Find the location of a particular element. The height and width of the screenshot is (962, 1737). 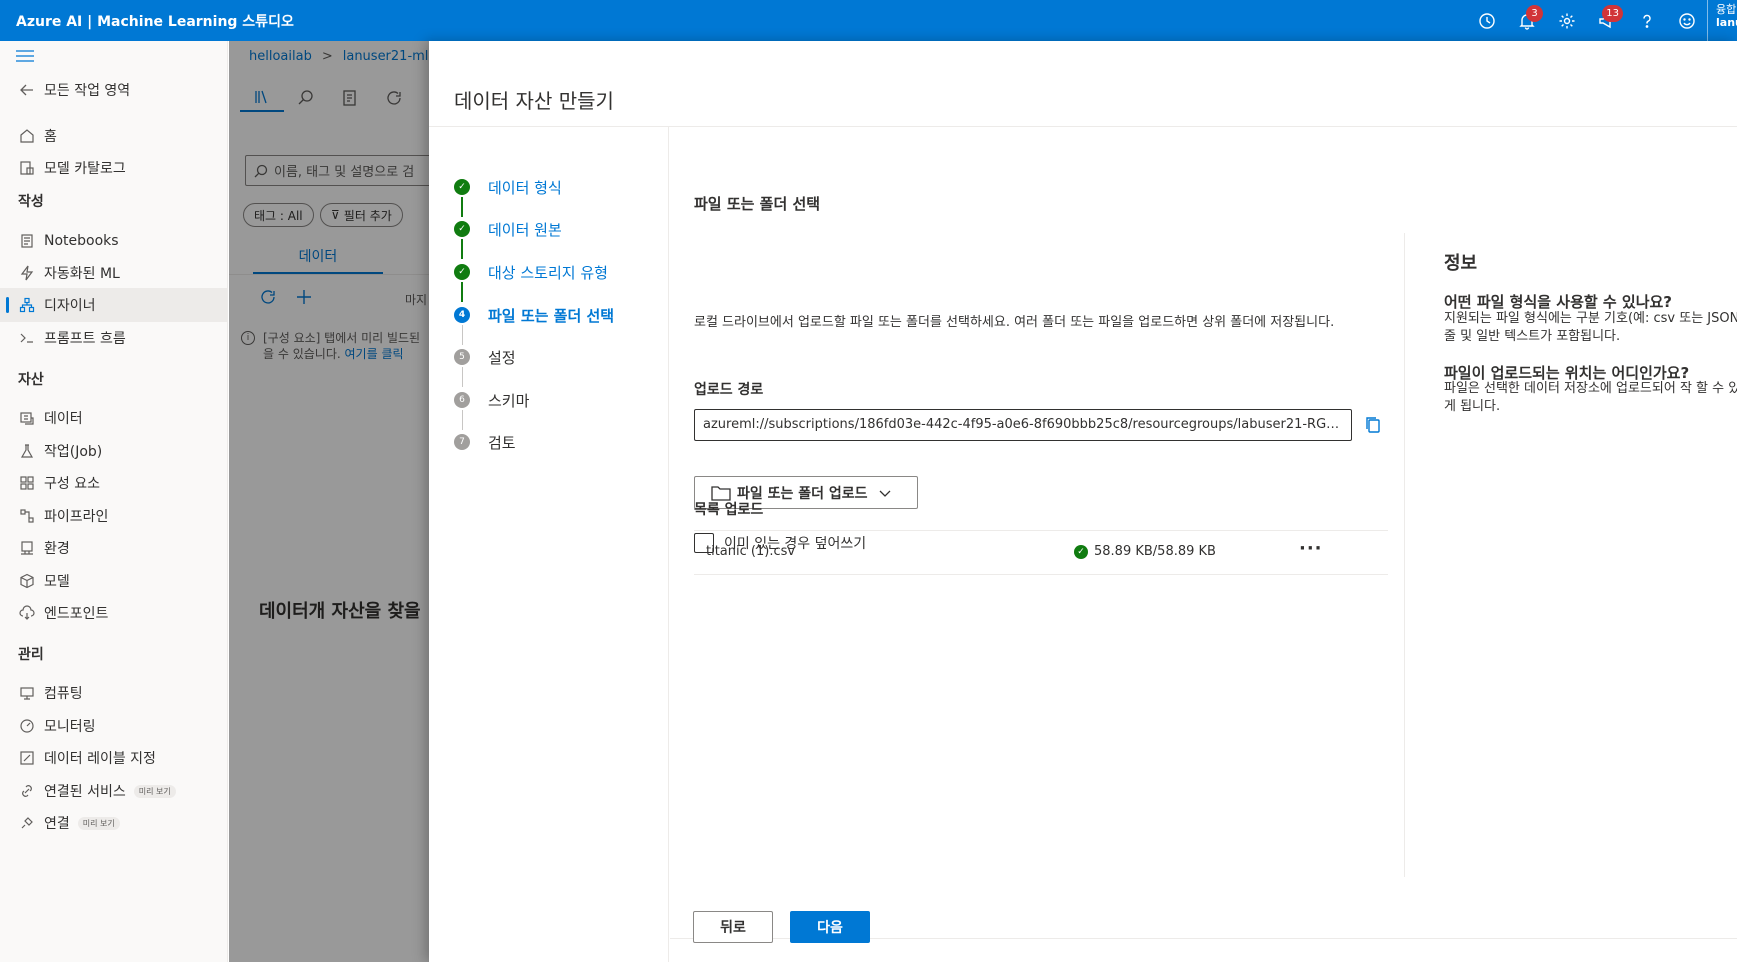

step-review: 7 검토 is located at coordinates (485, 442).